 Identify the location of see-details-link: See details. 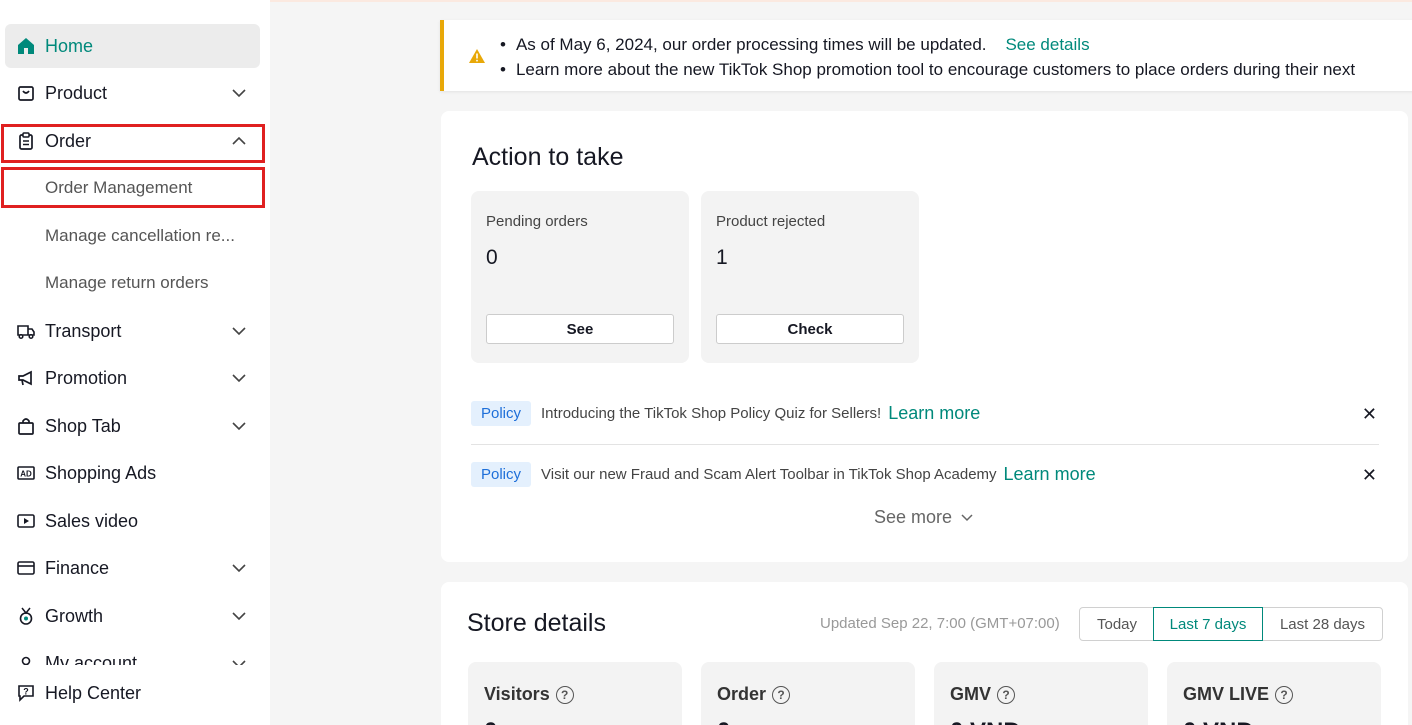
(1047, 44).